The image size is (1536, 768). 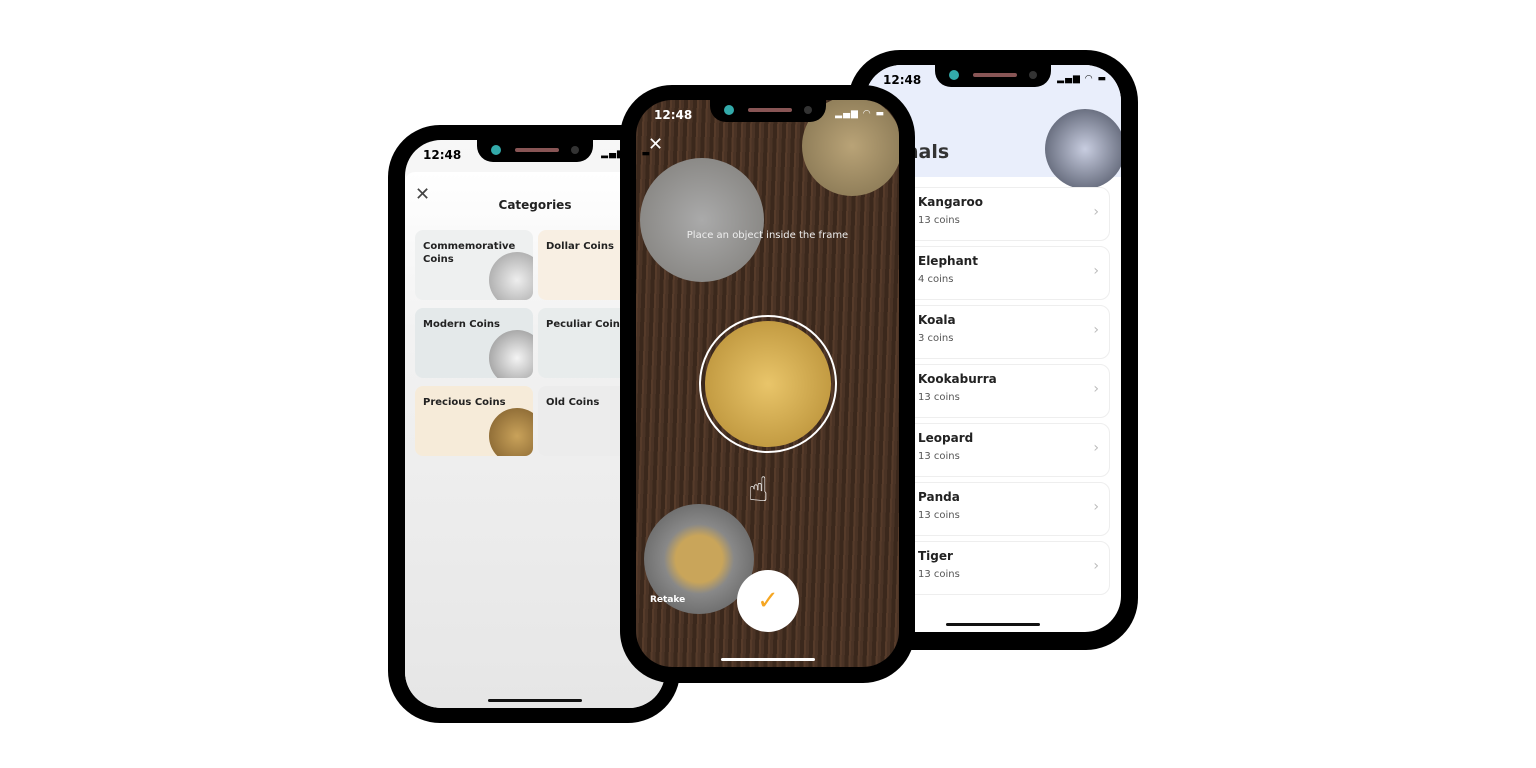 I want to click on header-coin-image, so click(x=1083, y=149).